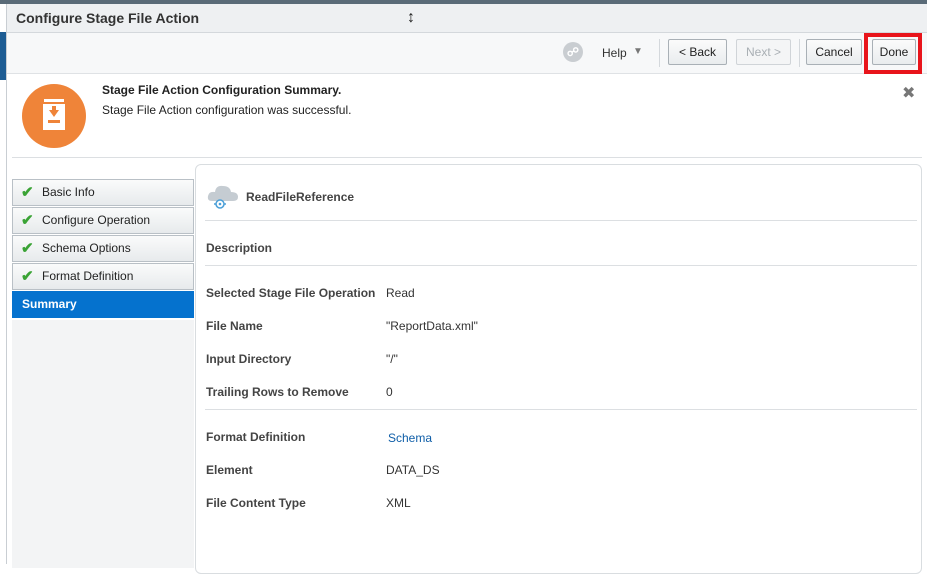 Image resolution: width=927 pixels, height=574 pixels. I want to click on close-icon: ✖, so click(908, 93).